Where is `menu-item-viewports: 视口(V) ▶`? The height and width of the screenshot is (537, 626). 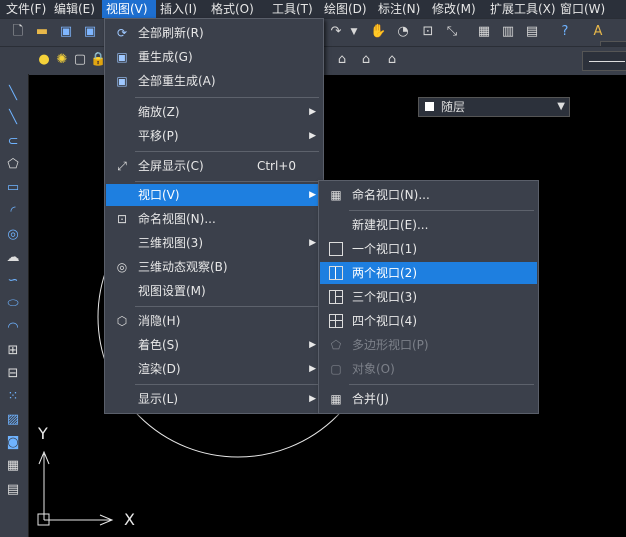
menu-item-viewports: 视口(V) ▶ is located at coordinates (214, 195).